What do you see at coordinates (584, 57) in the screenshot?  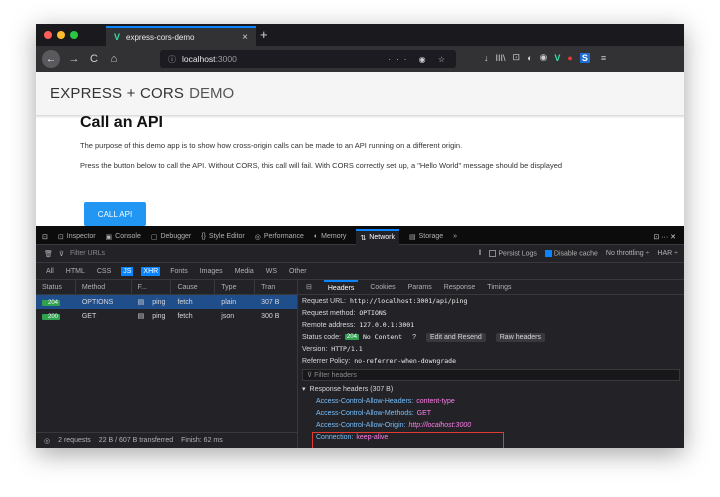 I see `extension-icon: S` at bounding box center [584, 57].